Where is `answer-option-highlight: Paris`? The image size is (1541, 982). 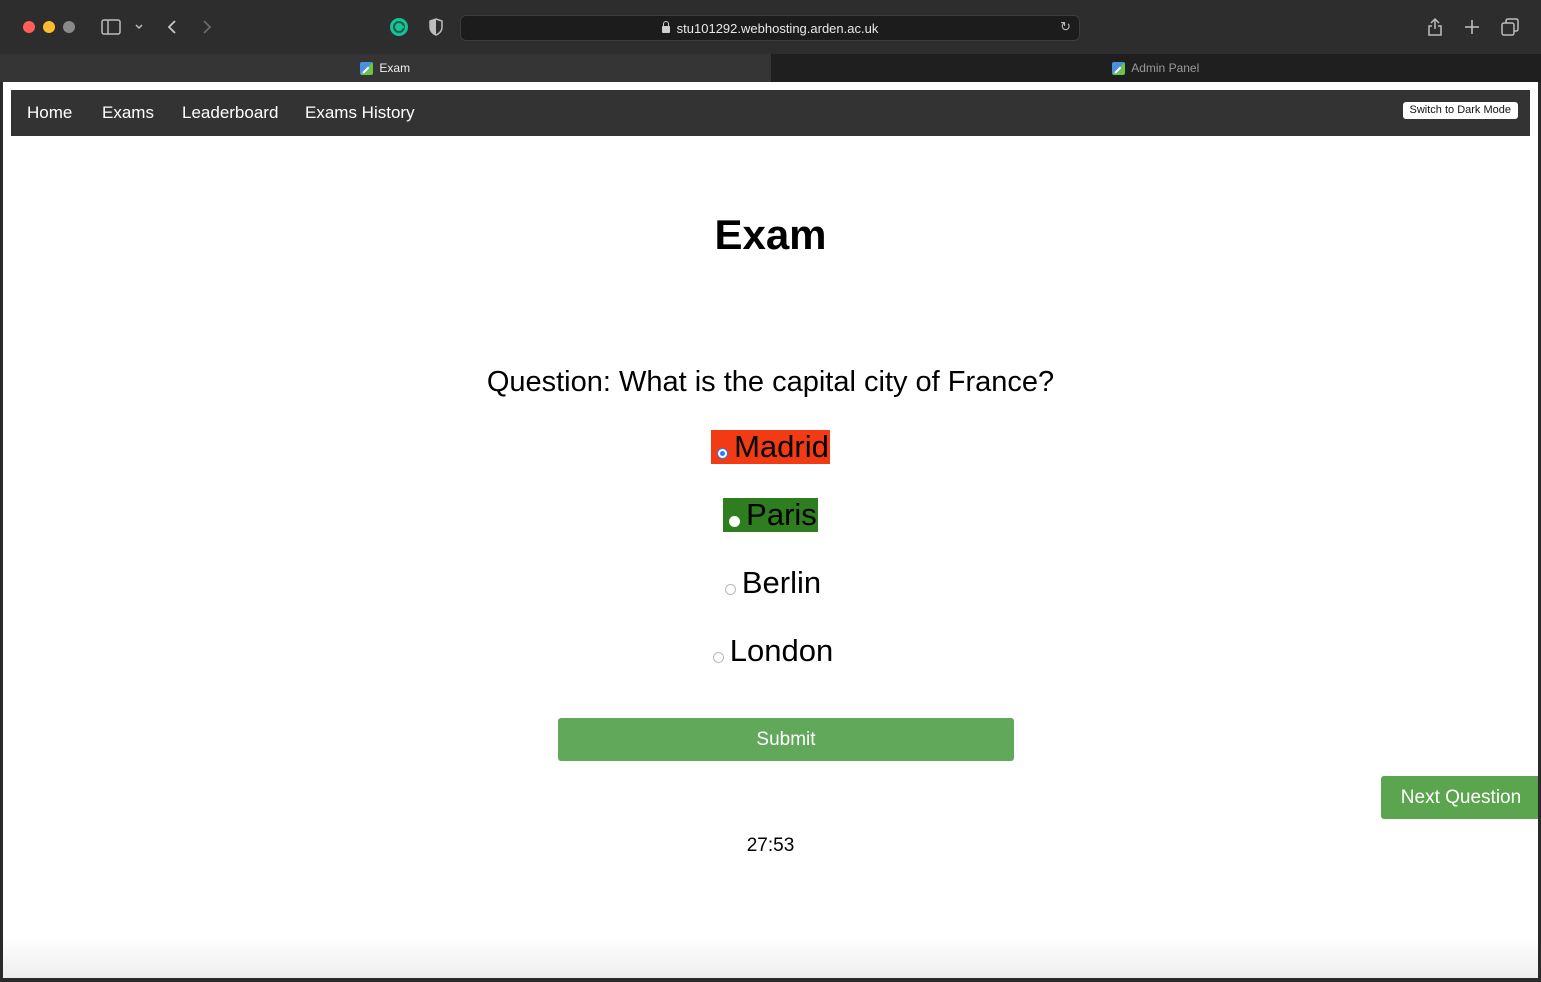 answer-option-highlight: Paris is located at coordinates (770, 515).